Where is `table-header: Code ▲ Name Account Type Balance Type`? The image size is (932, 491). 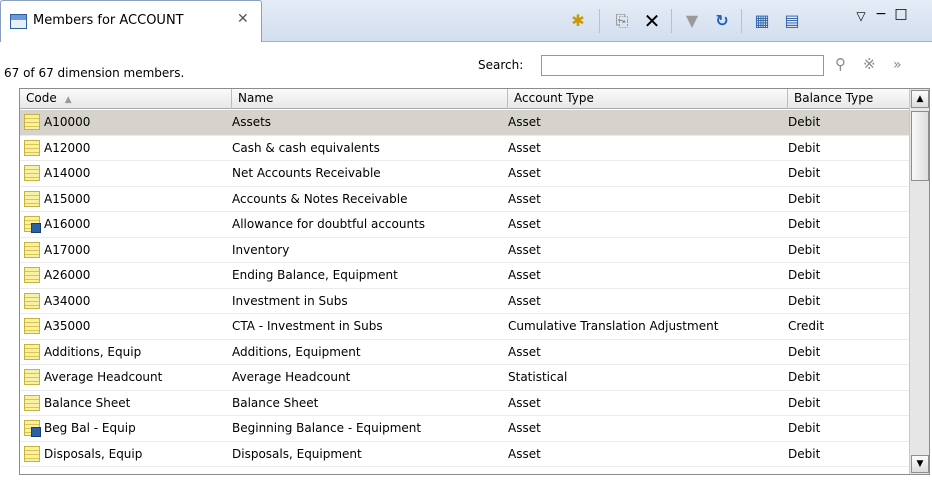
table-header: Code ▲ Name Account Type Balance Type is located at coordinates (465, 99).